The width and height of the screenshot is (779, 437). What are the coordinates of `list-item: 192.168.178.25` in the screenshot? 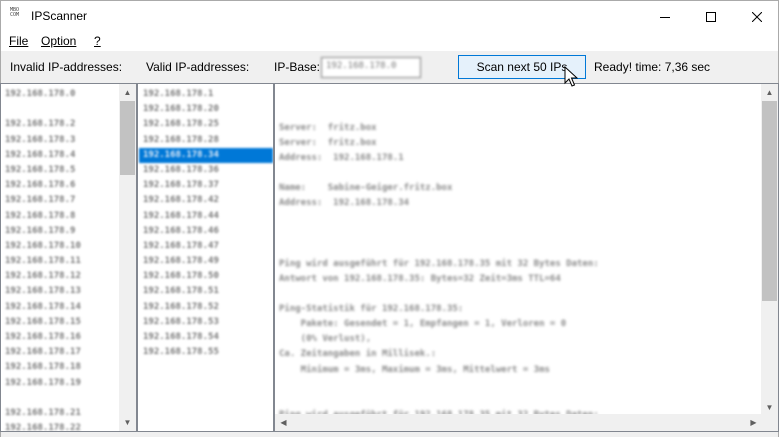 It's located at (206, 124).